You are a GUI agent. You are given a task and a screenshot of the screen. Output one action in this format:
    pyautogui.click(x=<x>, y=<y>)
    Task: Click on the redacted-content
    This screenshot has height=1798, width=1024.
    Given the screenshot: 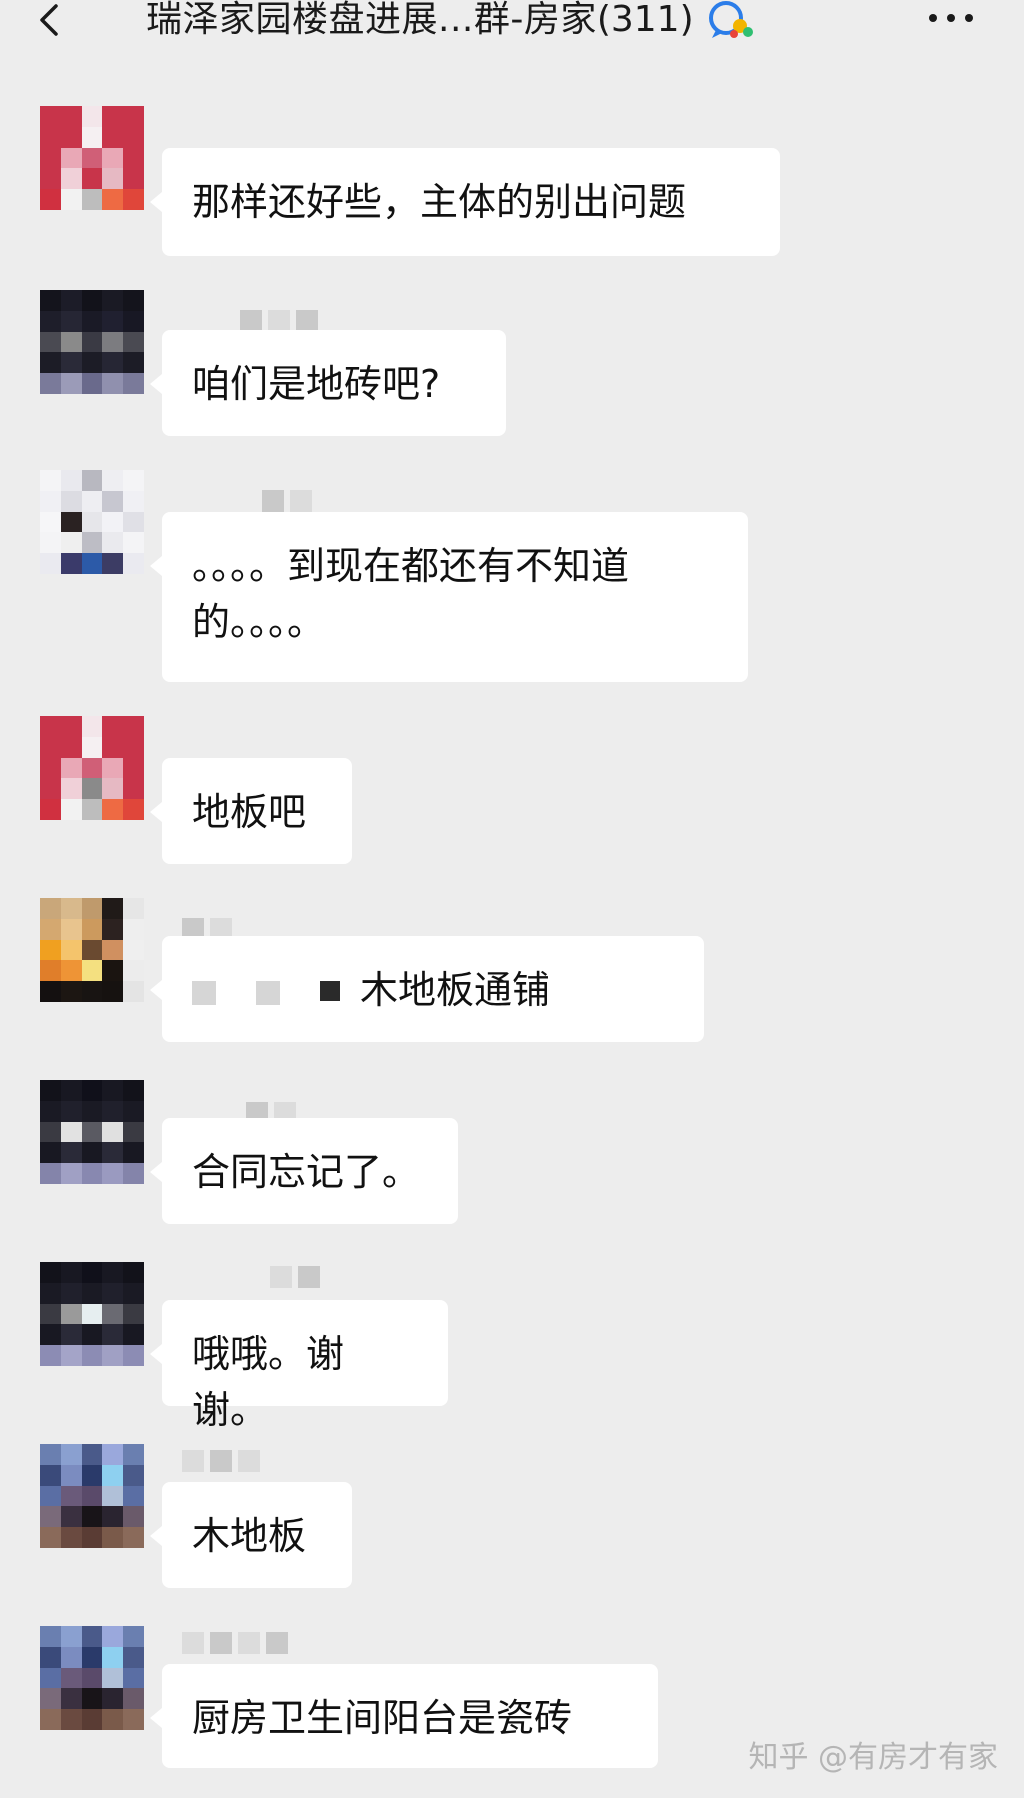 What is the action you would take?
    pyautogui.click(x=266, y=992)
    